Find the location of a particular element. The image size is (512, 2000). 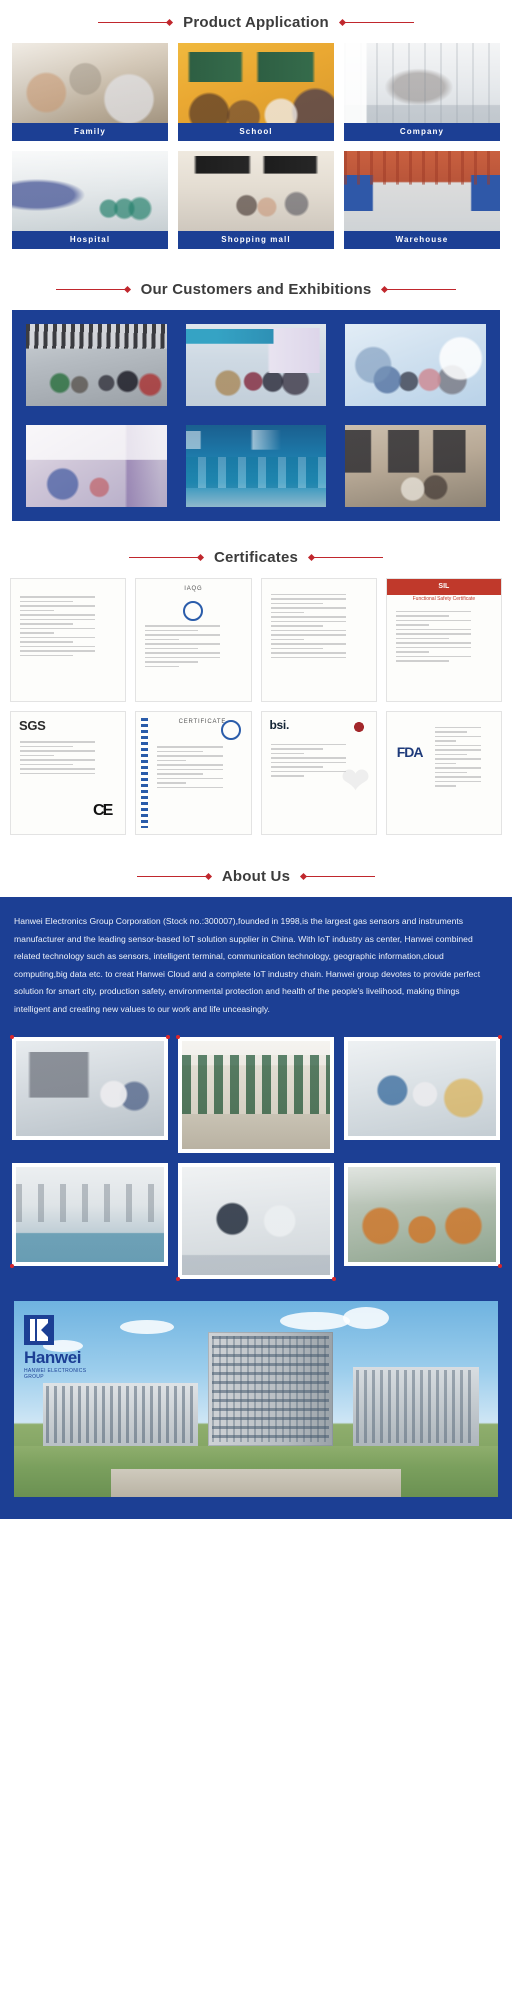

certificates-row-2: SGS CE CERTIFICATE bsi. ❤ FDA is located at coordinates (256, 773).